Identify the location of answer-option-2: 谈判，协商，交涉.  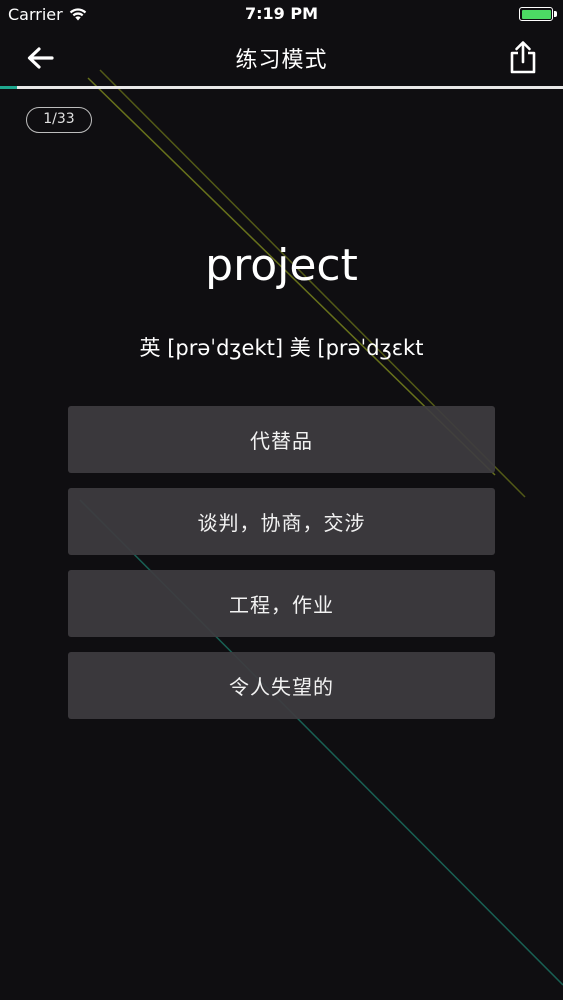
(281, 521).